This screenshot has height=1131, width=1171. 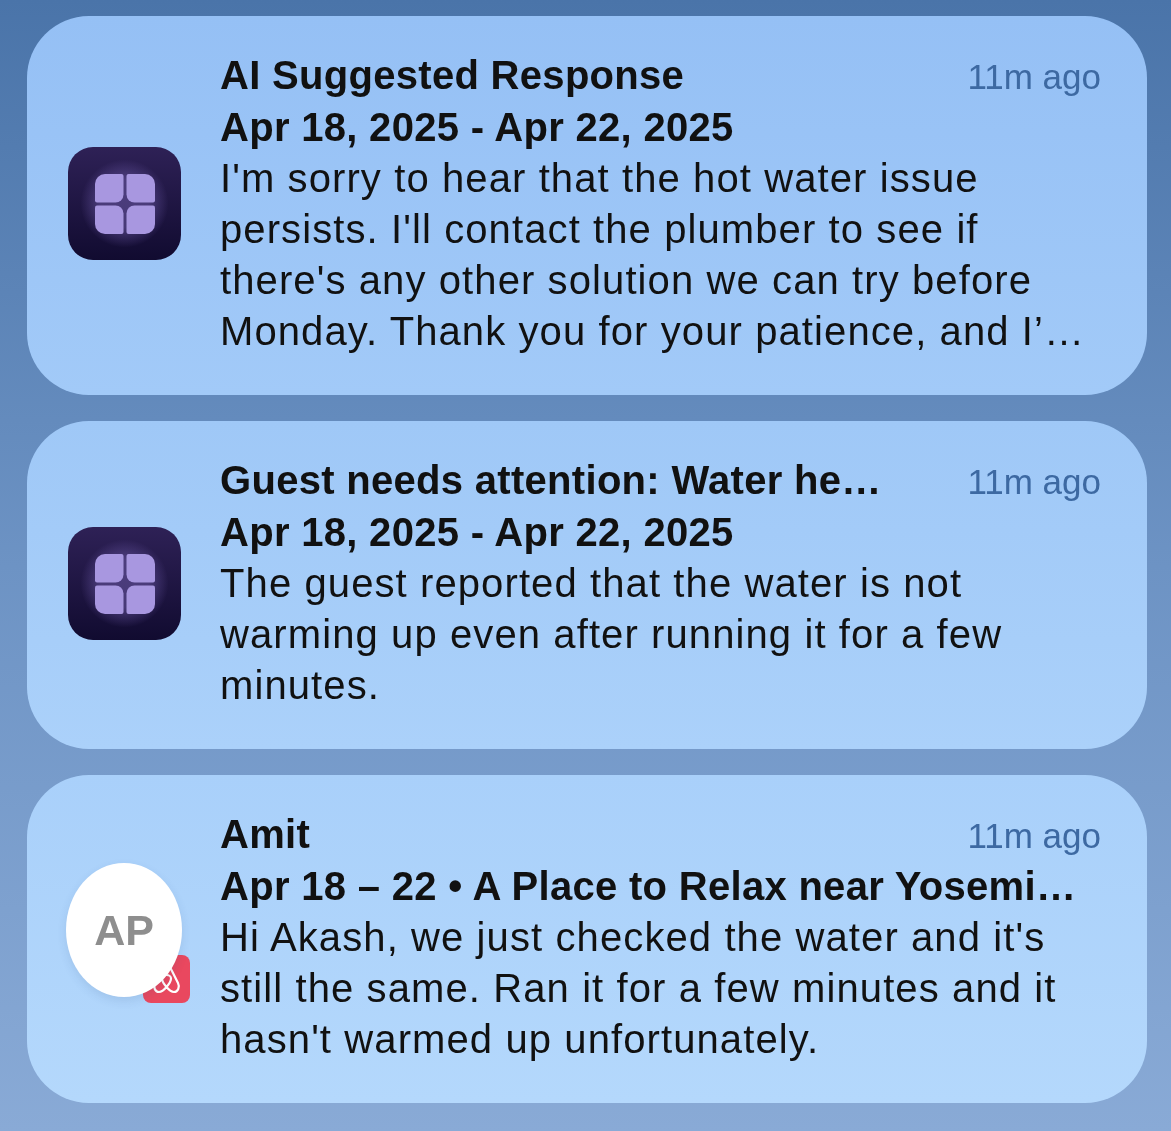 What do you see at coordinates (639, 988) in the screenshot?
I see `message-text: Hi Akash, we just checked the water and it's still the same. Ran it for a few minutes and it hasn't warmed up unfortunately.` at bounding box center [639, 988].